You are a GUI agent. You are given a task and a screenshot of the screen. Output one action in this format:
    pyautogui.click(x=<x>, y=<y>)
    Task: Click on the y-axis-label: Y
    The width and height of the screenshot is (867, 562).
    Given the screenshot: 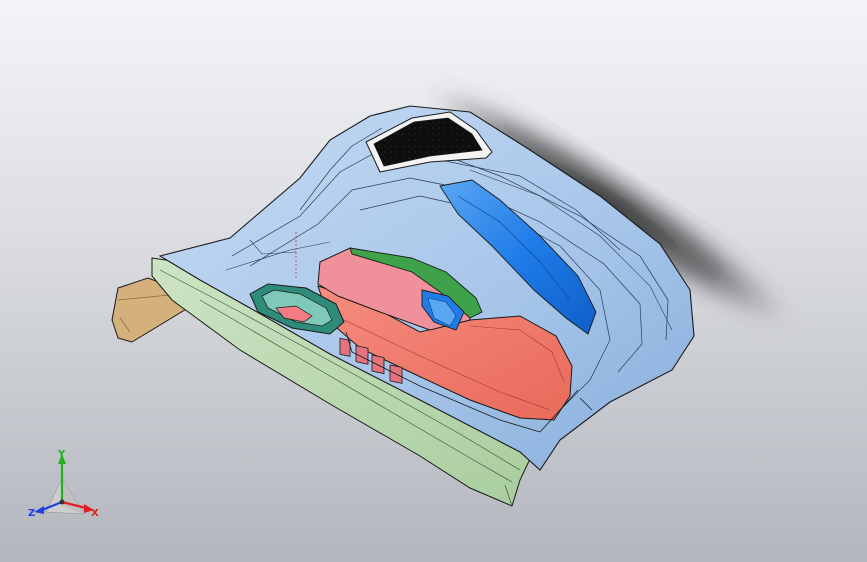 What is the action you would take?
    pyautogui.click(x=61, y=454)
    